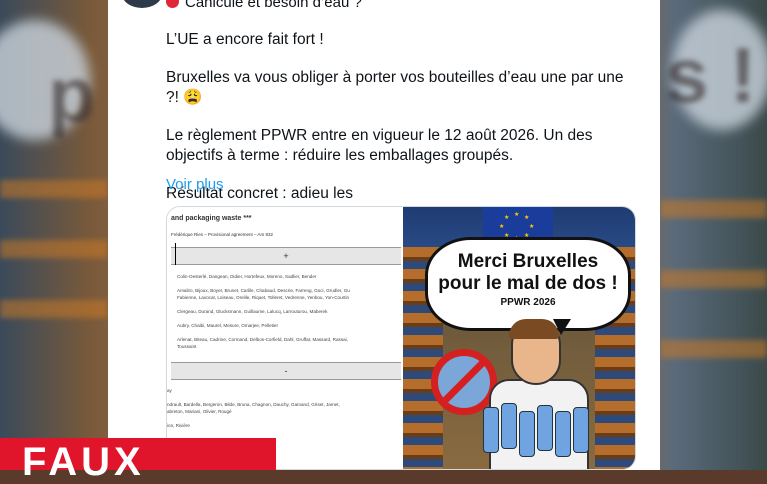  What do you see at coordinates (711, 75) in the screenshot?
I see `background-blur-text-right: s !` at bounding box center [711, 75].